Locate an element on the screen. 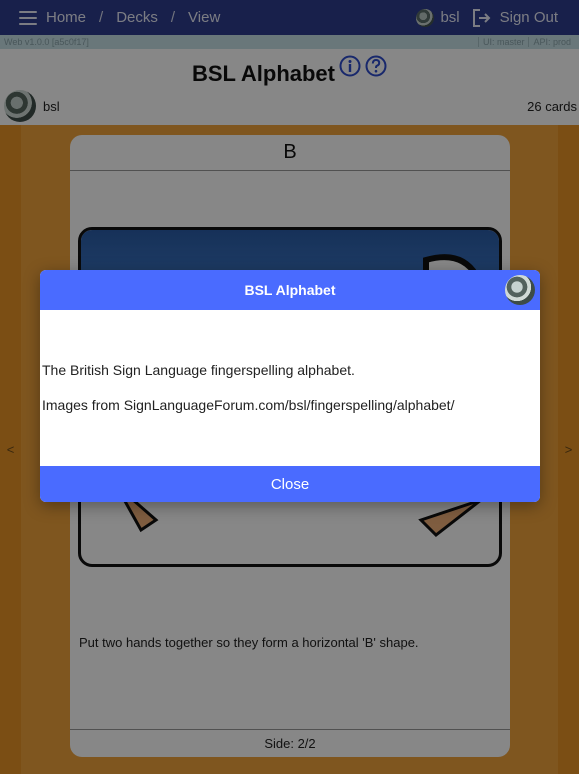 The width and height of the screenshot is (579, 774). dialog-header: BSL Alphabet is located at coordinates (290, 290).